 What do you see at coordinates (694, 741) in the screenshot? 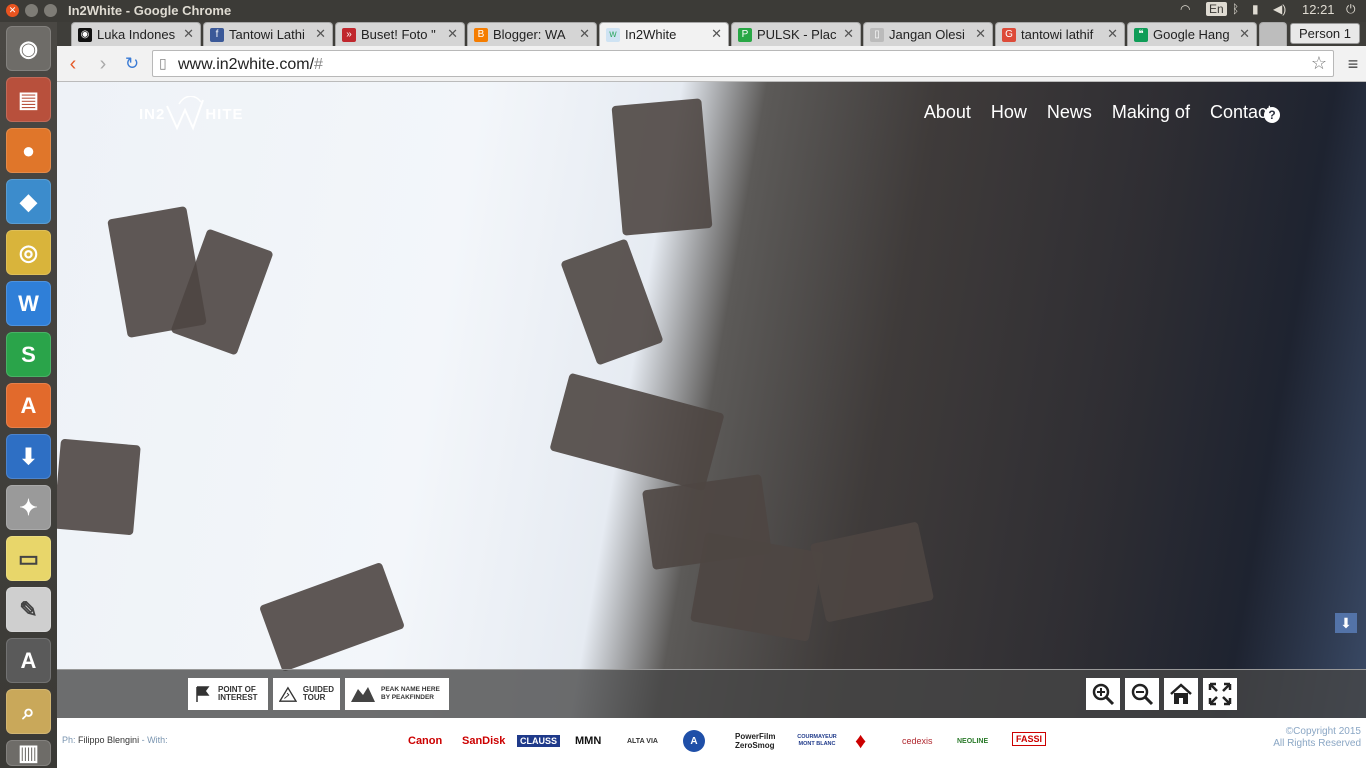
I see `sponsor-a-logo: A` at bounding box center [694, 741].